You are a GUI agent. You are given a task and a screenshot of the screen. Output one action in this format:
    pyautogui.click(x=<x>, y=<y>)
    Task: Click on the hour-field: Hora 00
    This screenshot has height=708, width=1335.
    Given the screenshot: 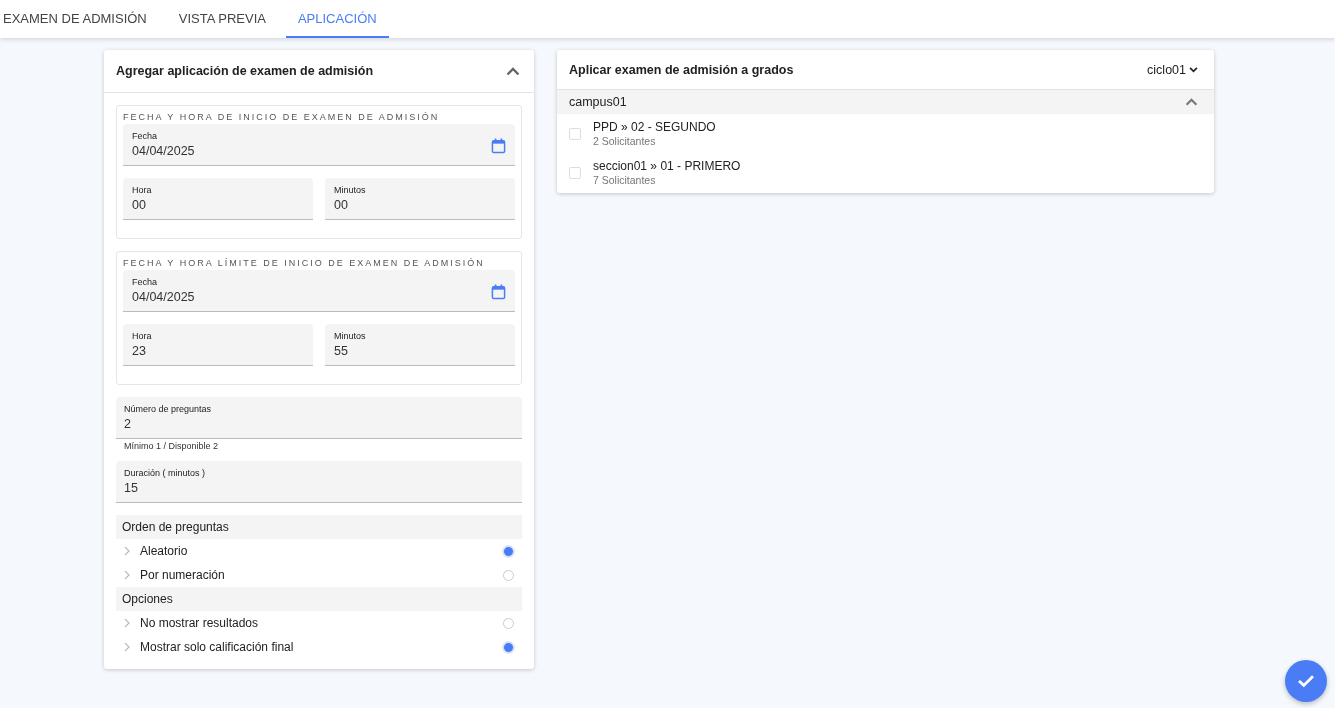 What is the action you would take?
    pyautogui.click(x=218, y=199)
    